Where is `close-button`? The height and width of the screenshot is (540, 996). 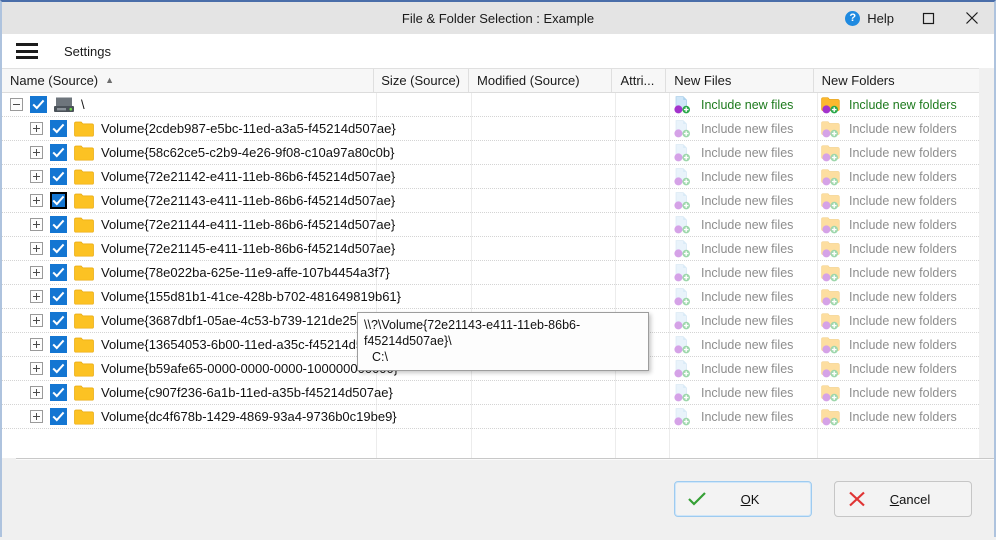
close-button is located at coordinates (972, 18).